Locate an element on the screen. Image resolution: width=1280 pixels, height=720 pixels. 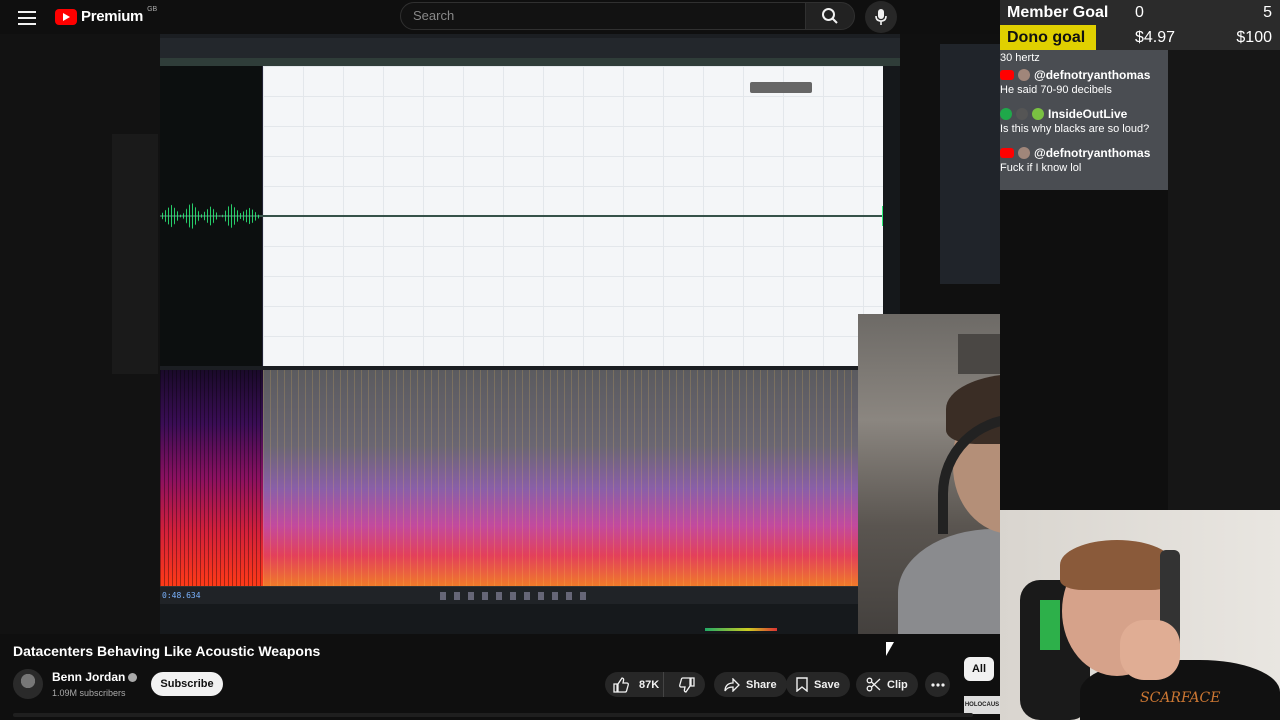
voice-search-button is located at coordinates (881, 17).